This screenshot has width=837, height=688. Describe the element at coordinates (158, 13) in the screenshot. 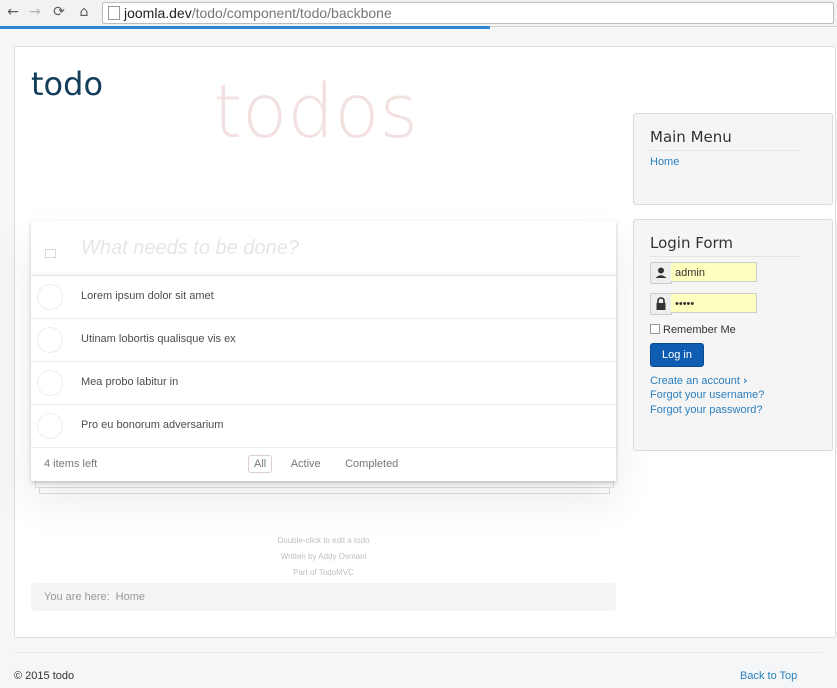

I see `url-host: joomla.dev` at that location.